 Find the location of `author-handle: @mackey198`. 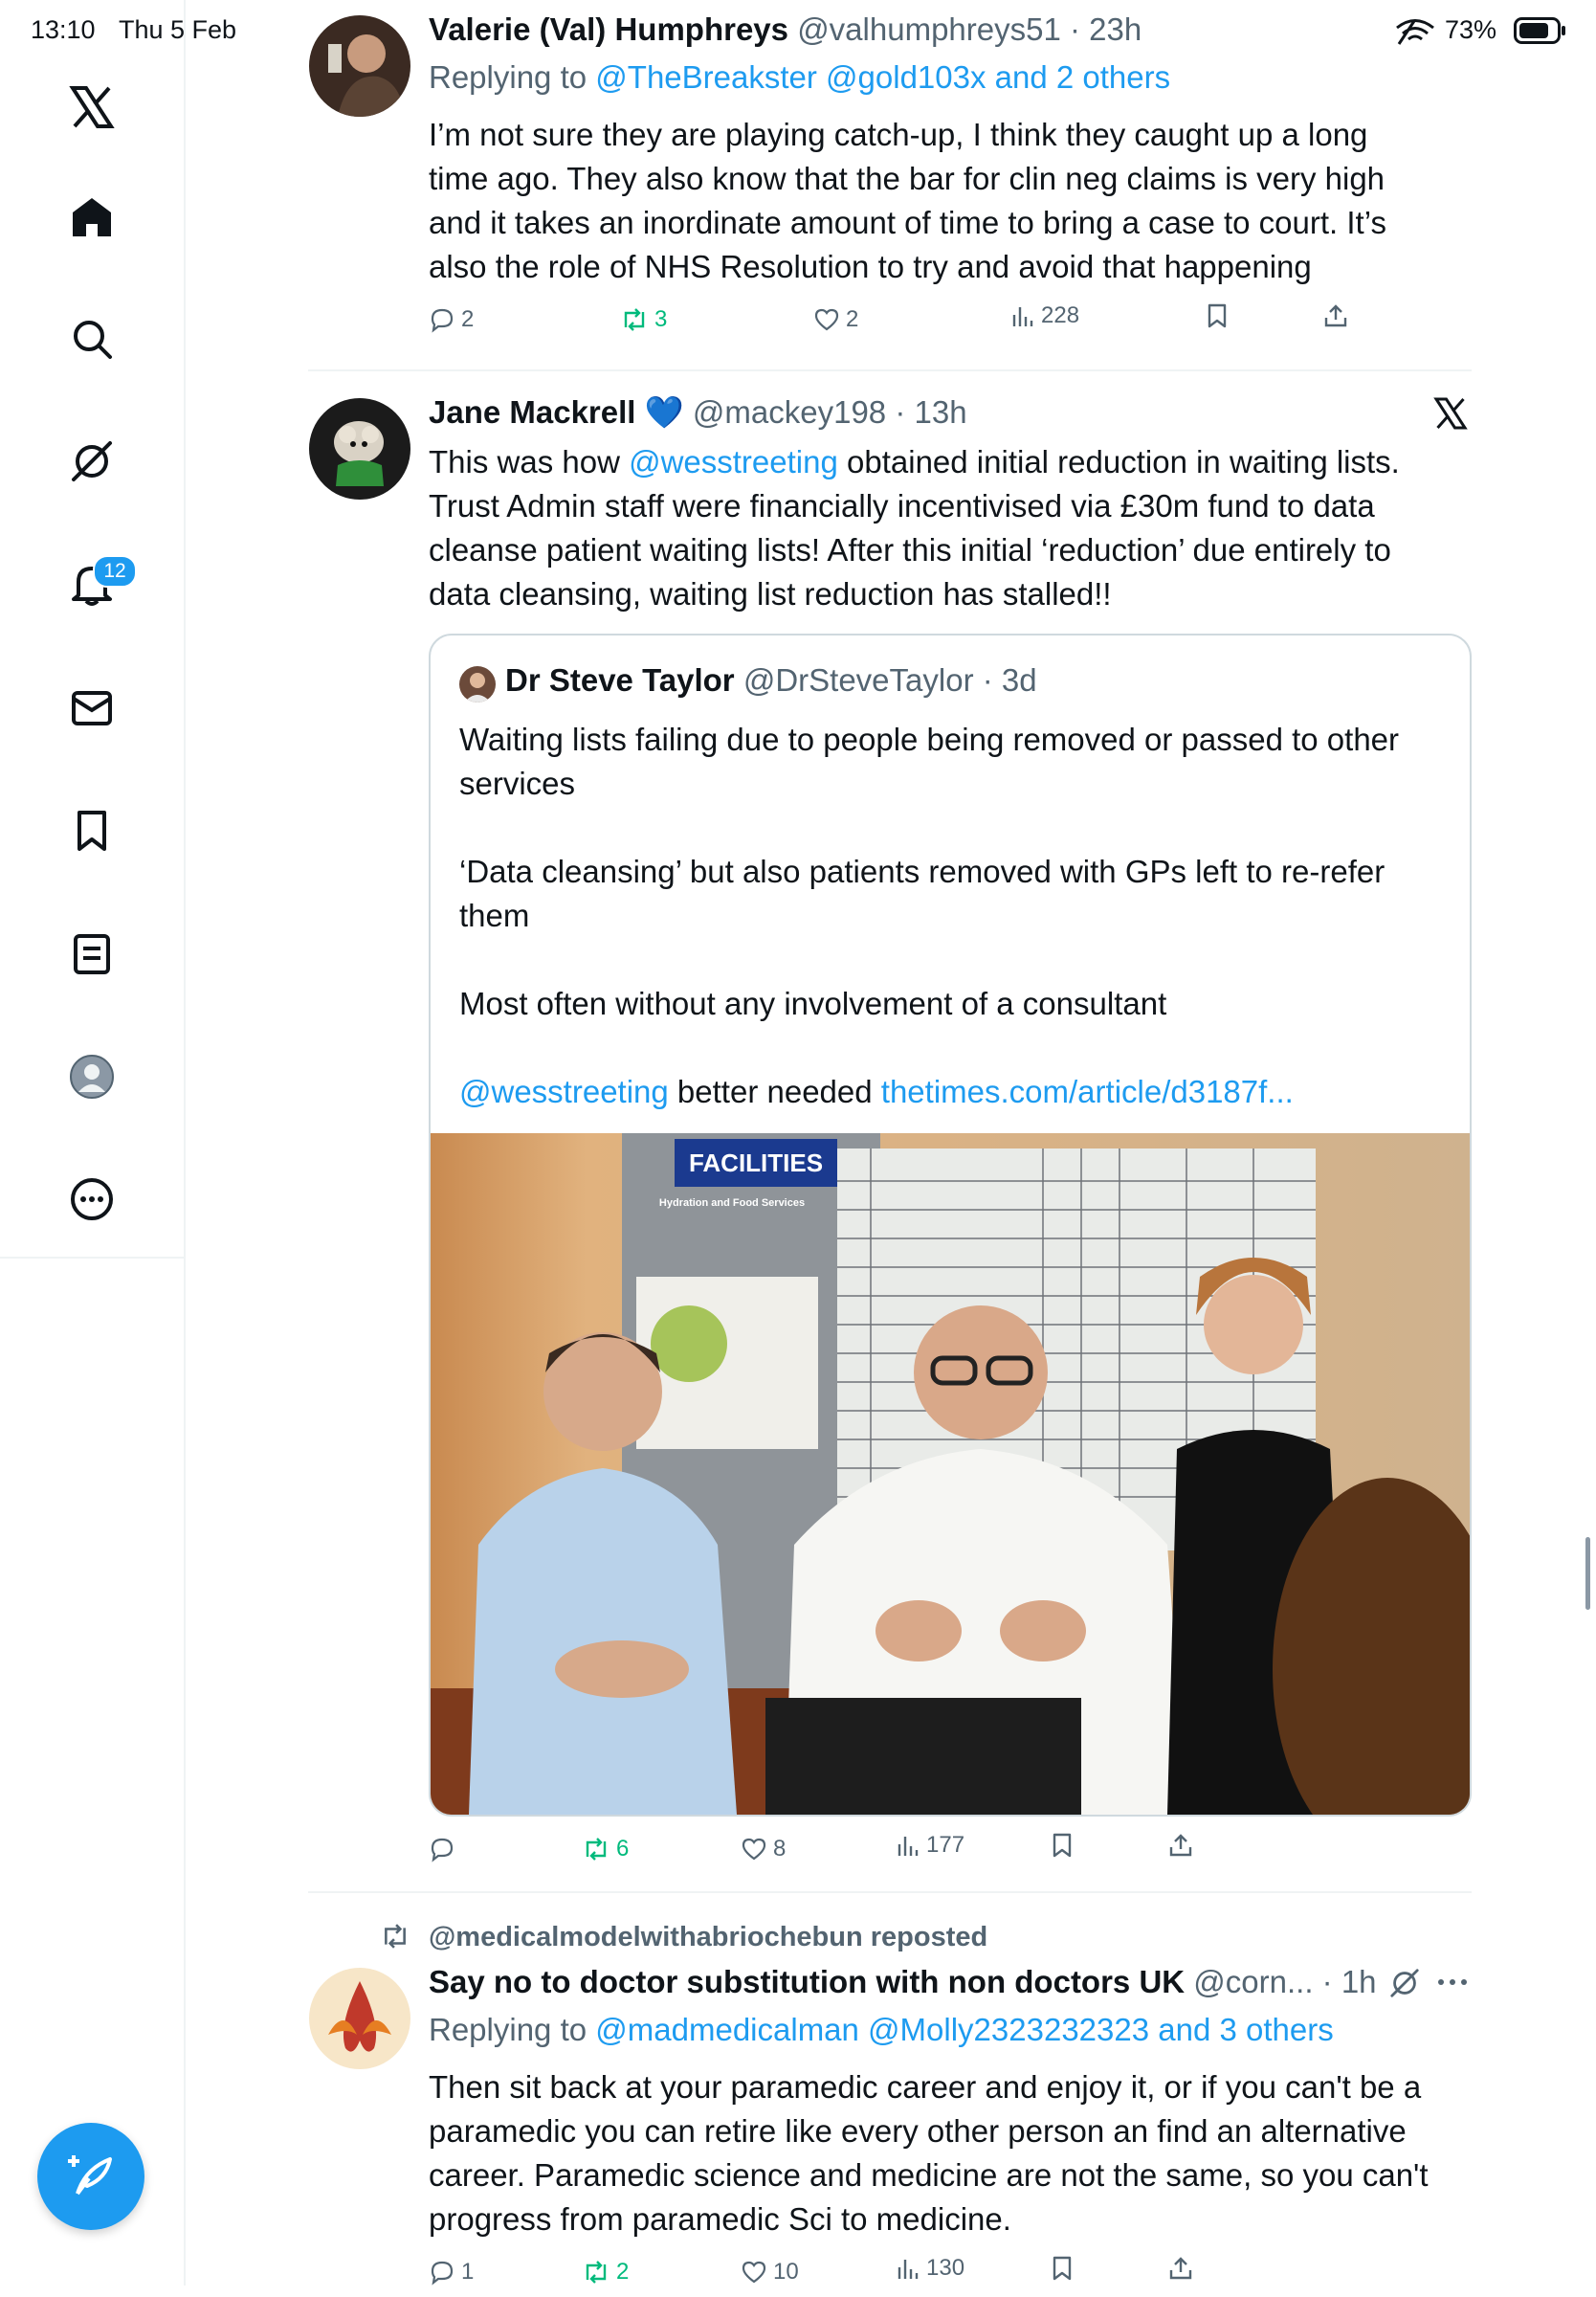

author-handle: @mackey198 is located at coordinates (790, 412).